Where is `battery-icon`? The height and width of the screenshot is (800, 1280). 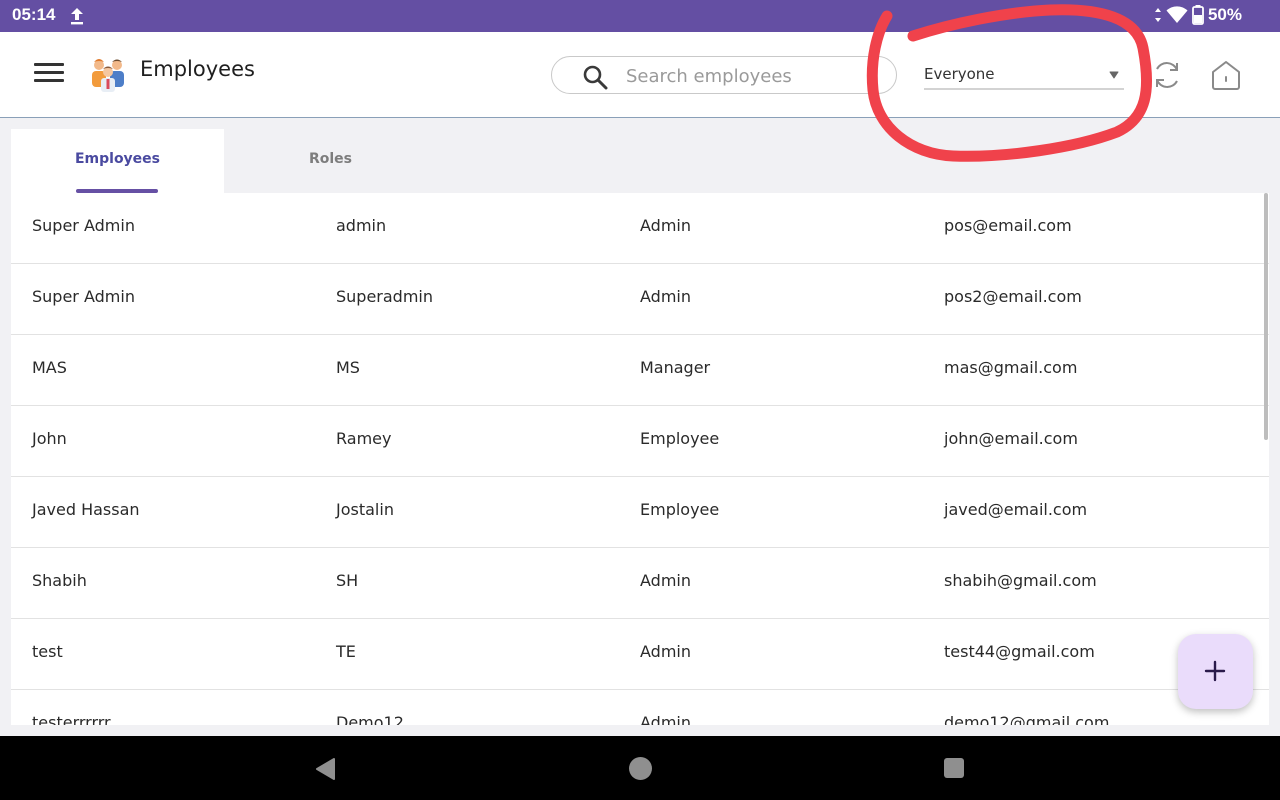 battery-icon is located at coordinates (1198, 15).